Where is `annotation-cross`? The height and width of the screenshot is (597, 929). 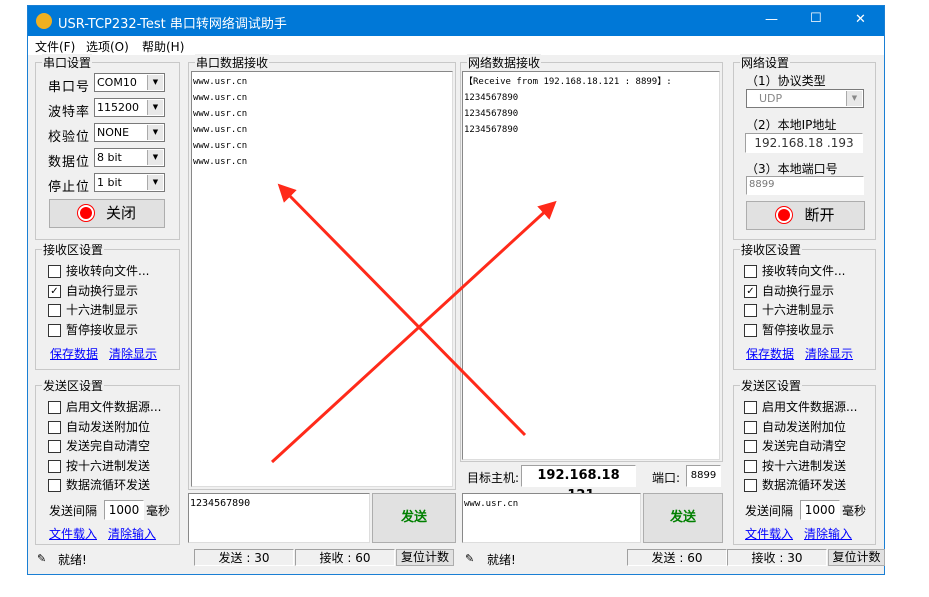
annotation-cross is located at coordinates (413, 323).